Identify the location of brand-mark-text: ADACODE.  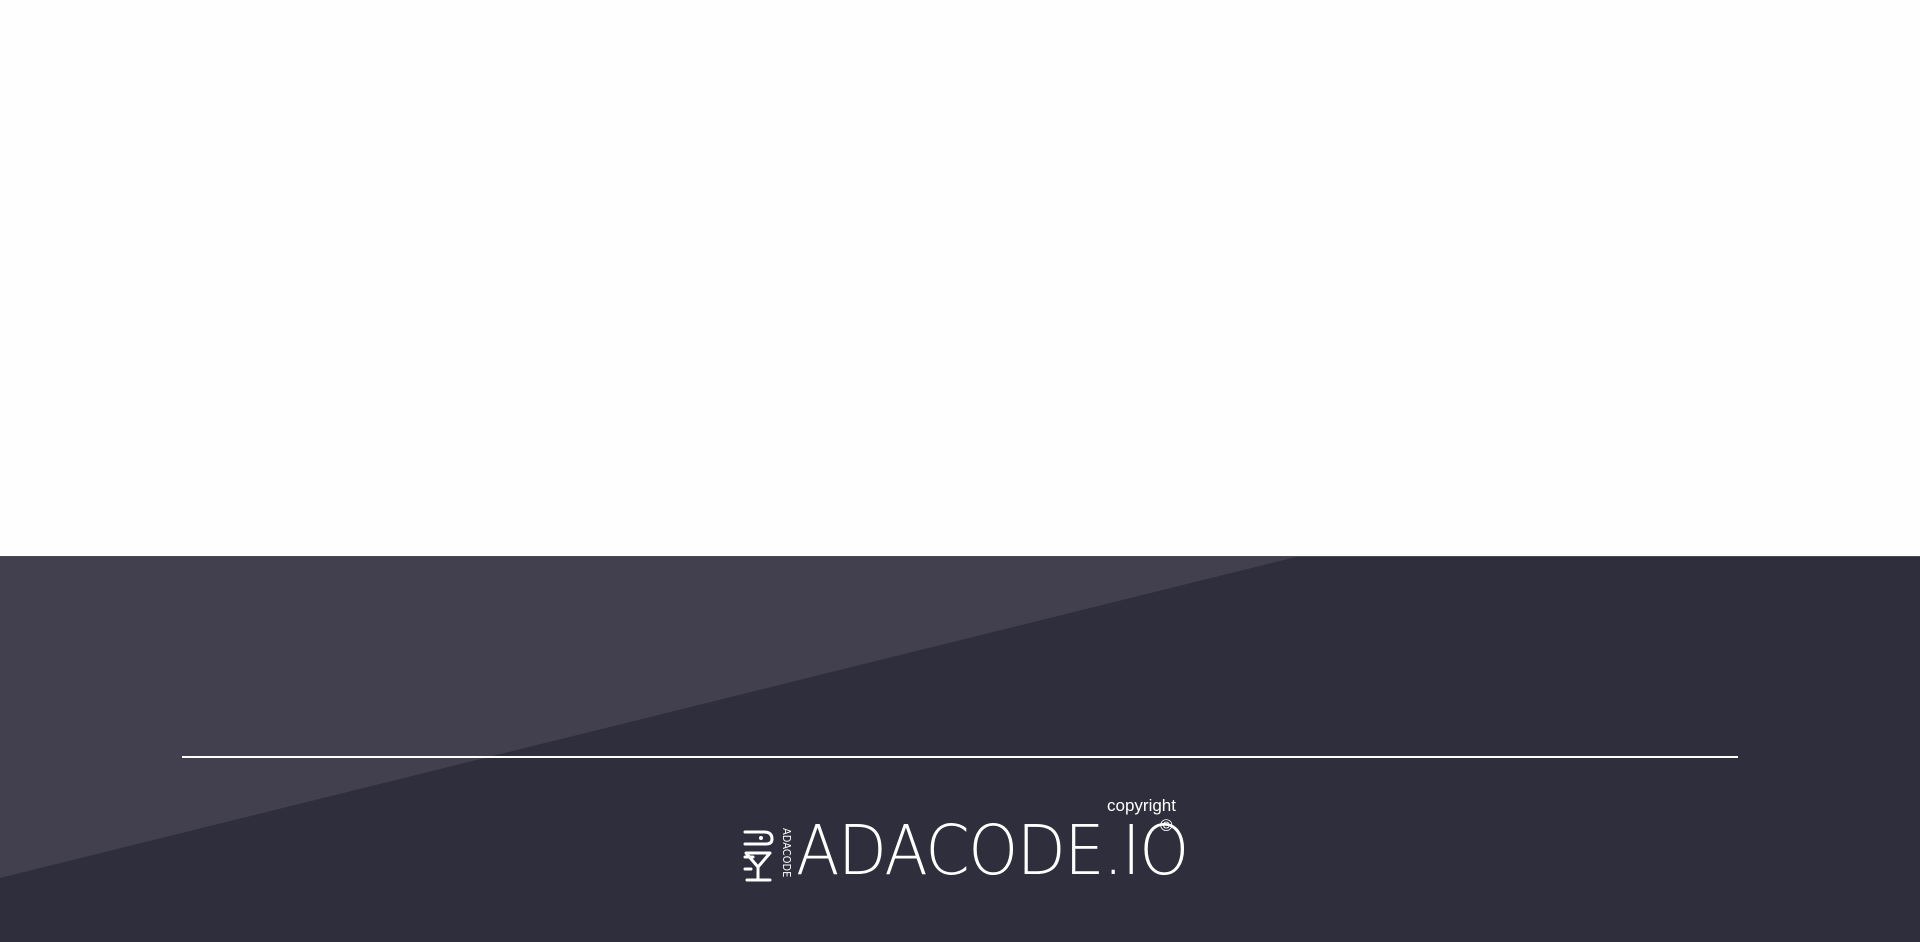
(786, 853).